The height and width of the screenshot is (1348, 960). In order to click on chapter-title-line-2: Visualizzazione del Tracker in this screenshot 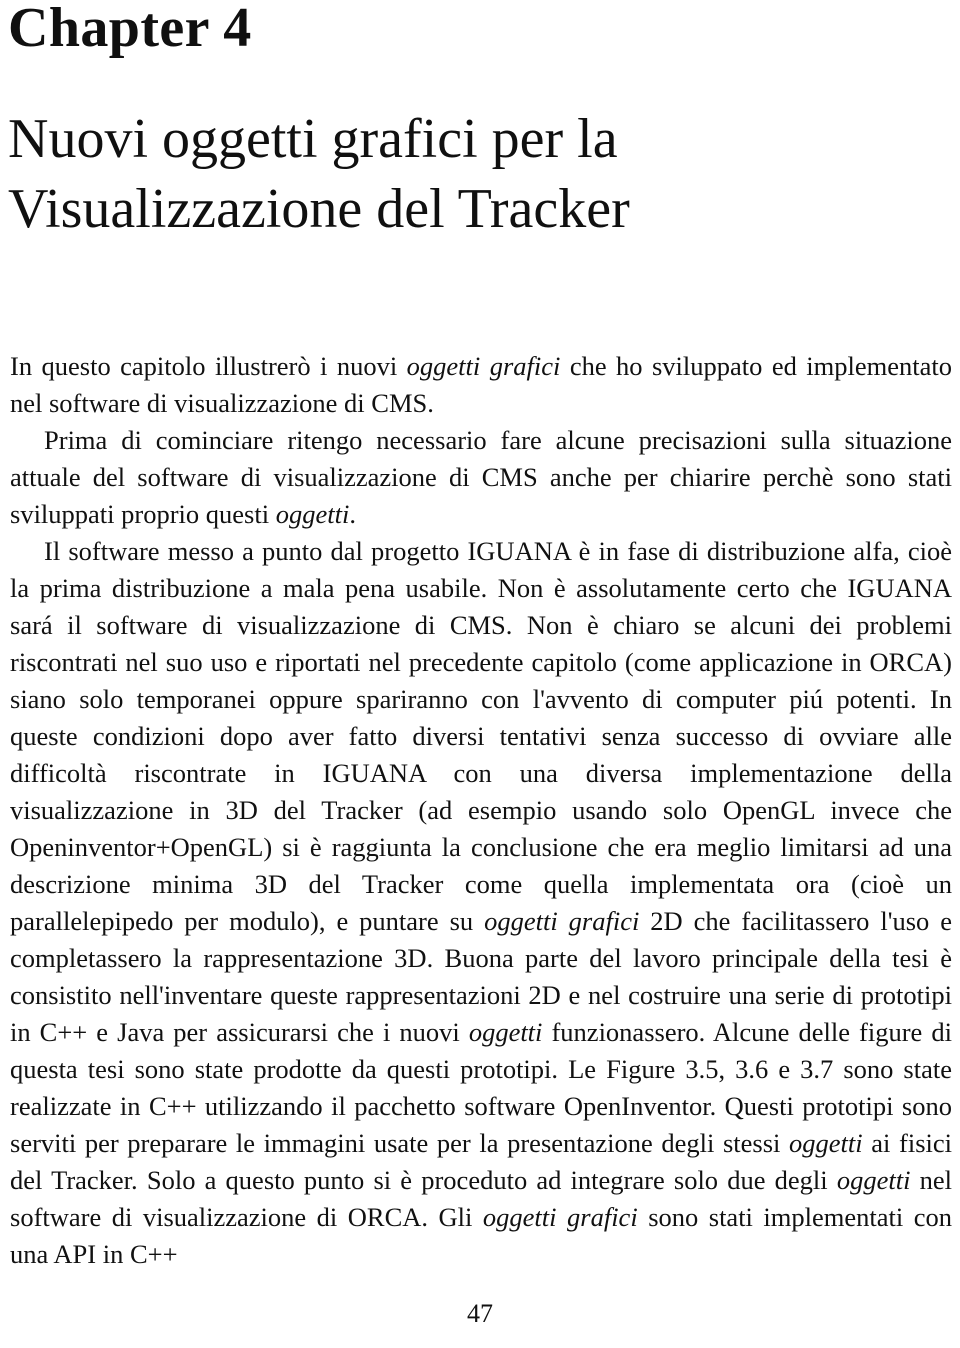, I will do `click(319, 209)`.